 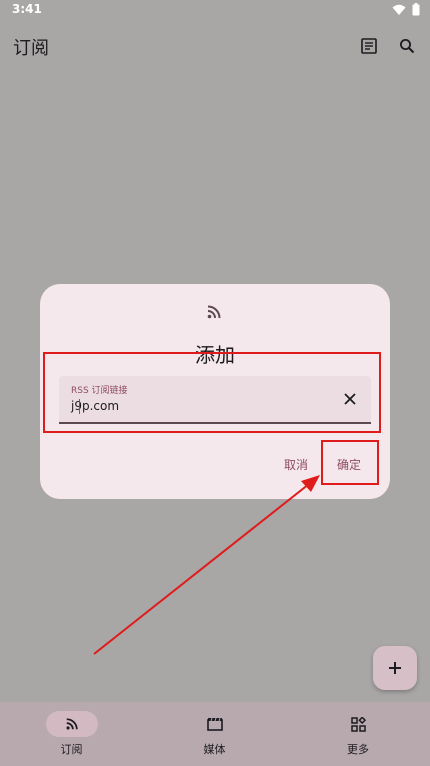 I want to click on nav-label-more: 更多, so click(x=358, y=749).